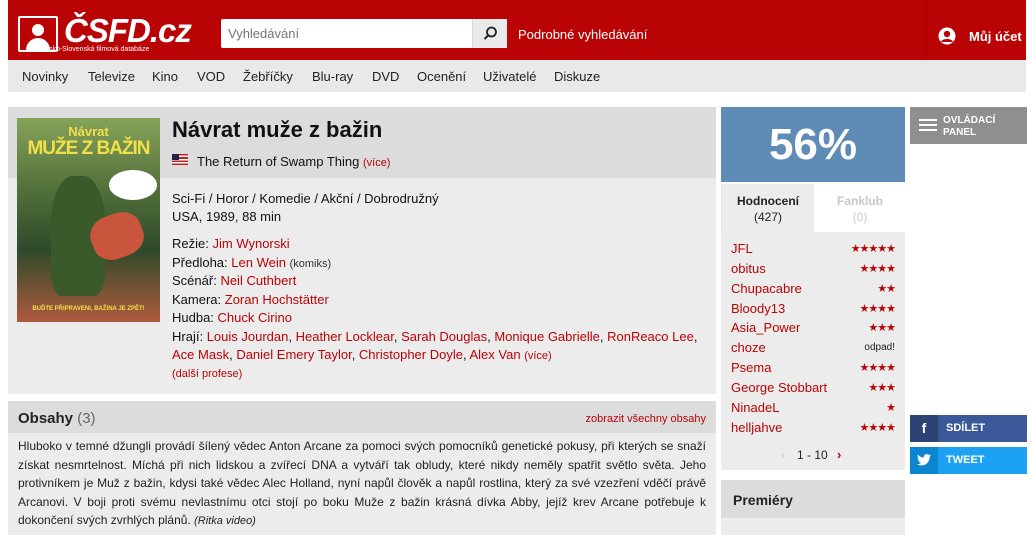  I want to click on us-flag-icon, so click(180, 159).